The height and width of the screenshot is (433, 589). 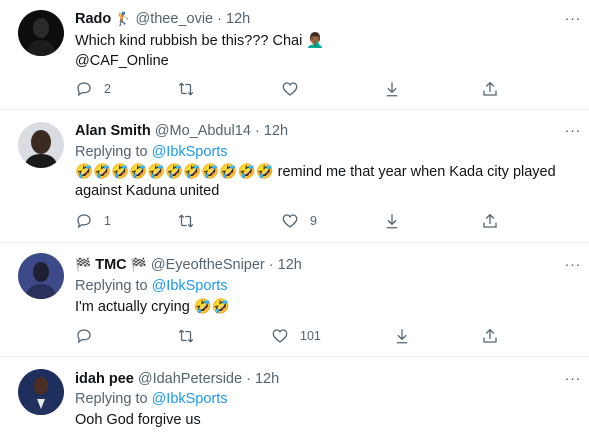 What do you see at coordinates (208, 265) in the screenshot?
I see `handle: @EyeoftheSniper` at bounding box center [208, 265].